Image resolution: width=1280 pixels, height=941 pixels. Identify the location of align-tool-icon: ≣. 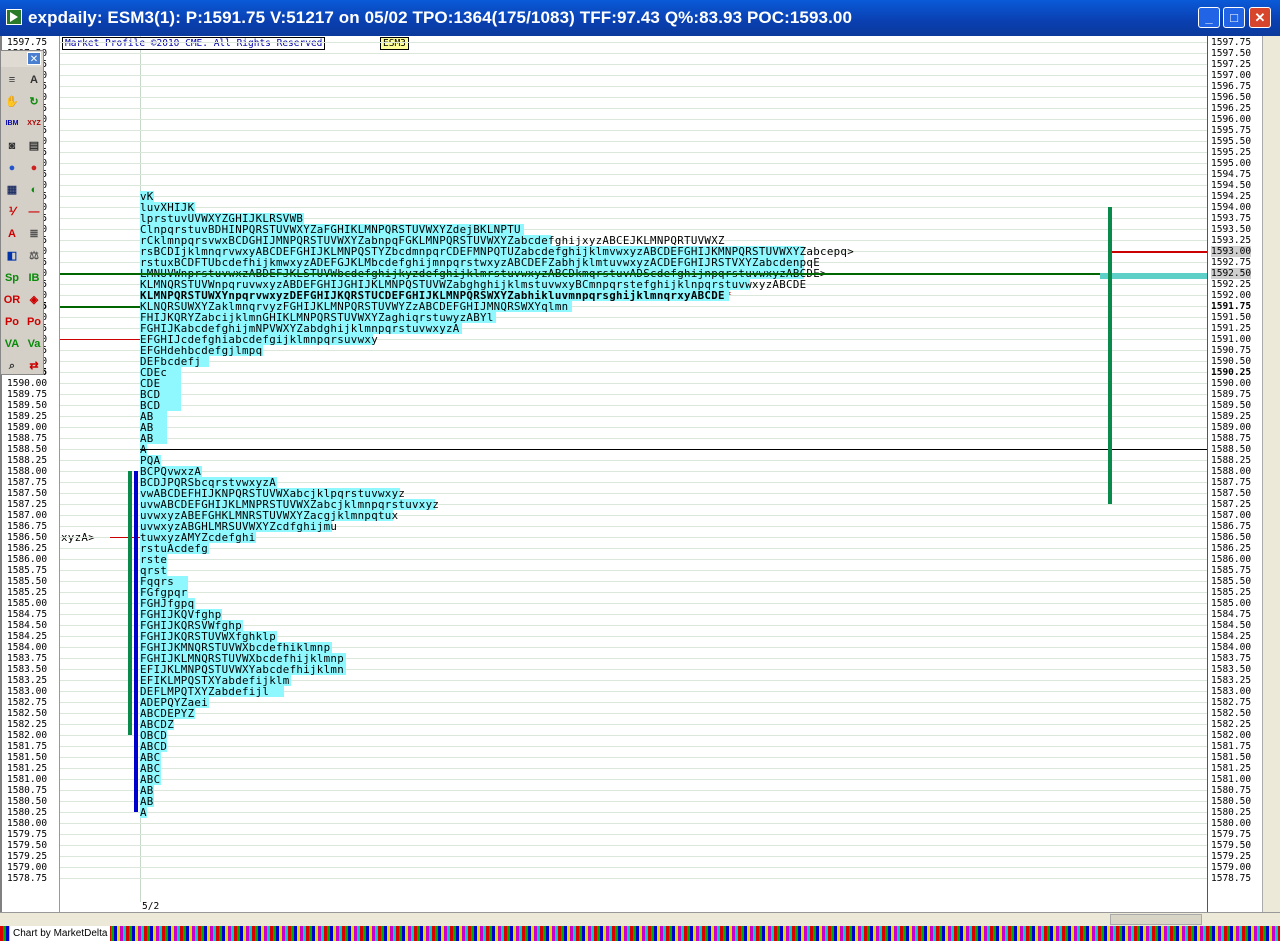
(34, 234).